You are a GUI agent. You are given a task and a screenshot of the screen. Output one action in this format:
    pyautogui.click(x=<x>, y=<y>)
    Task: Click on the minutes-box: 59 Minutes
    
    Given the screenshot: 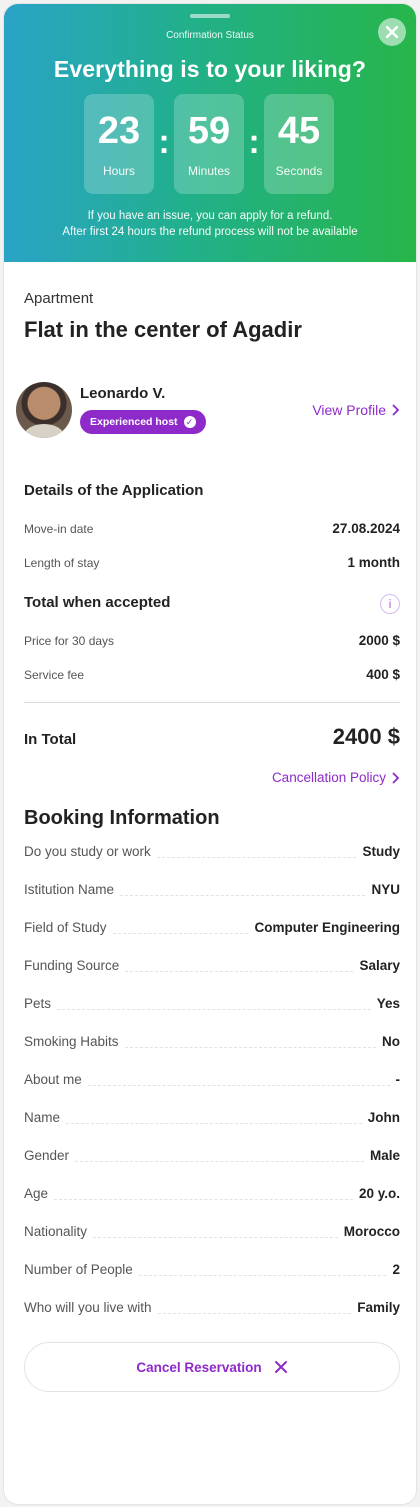 What is the action you would take?
    pyautogui.click(x=209, y=144)
    